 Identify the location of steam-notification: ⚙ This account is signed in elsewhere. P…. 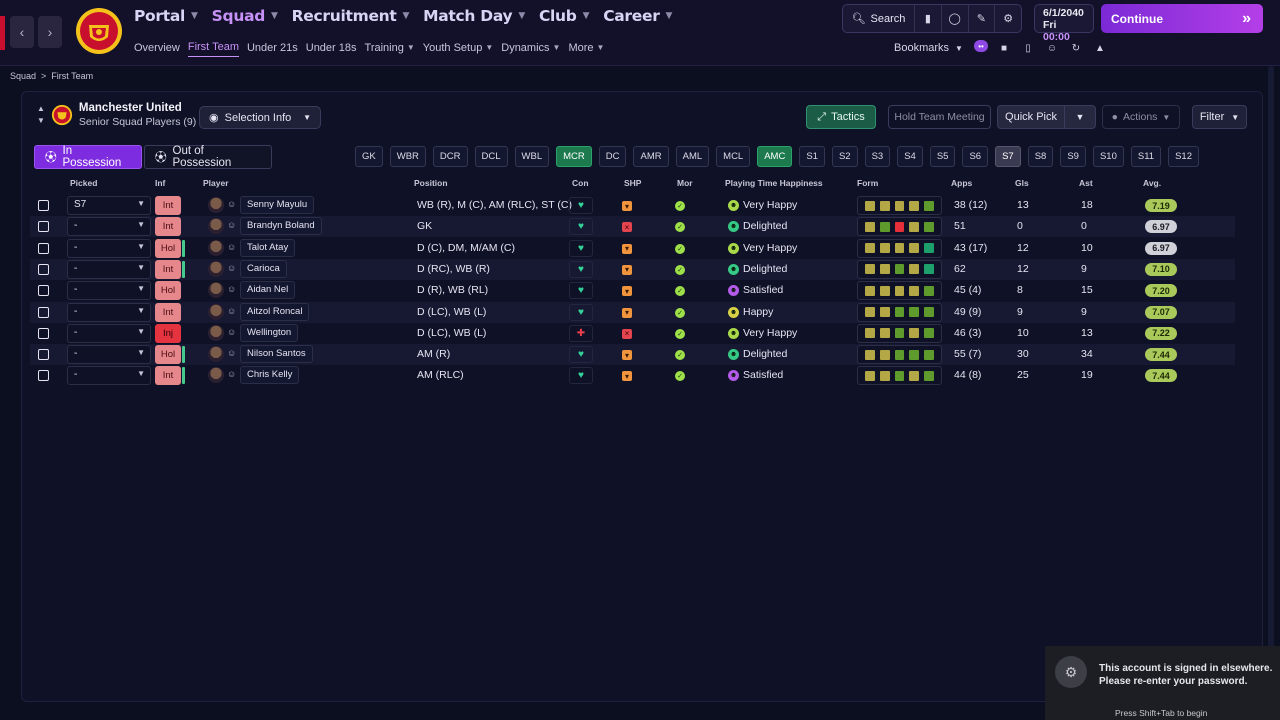
(1162, 683).